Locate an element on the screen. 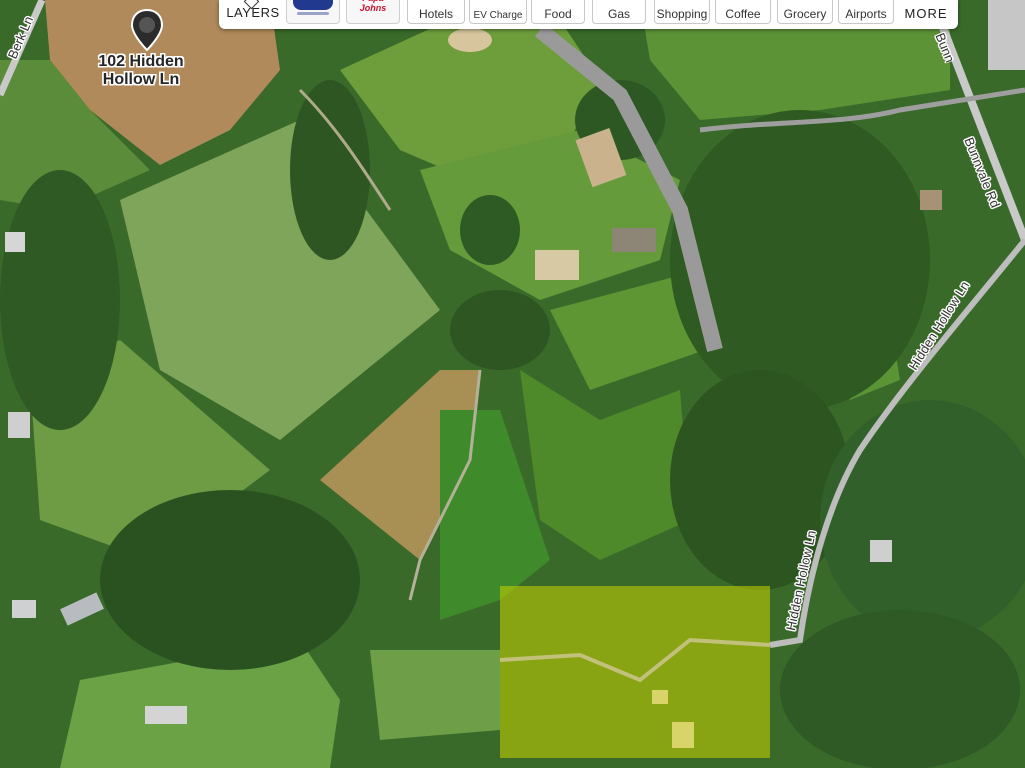 Image resolution: width=1025 pixels, height=768 pixels. poi-label: Grocery is located at coordinates (805, 14).